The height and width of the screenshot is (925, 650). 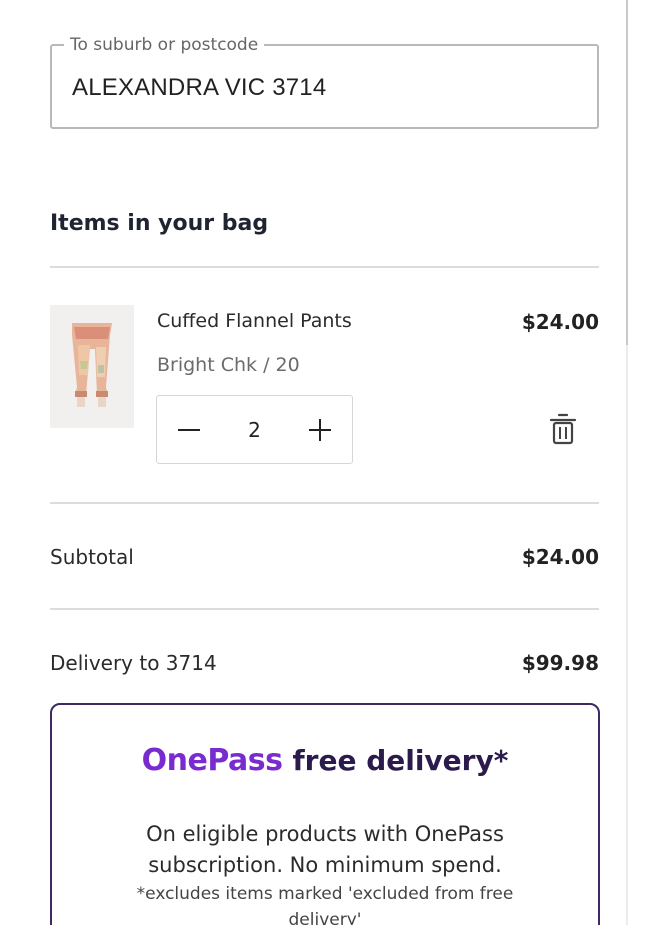 I want to click on increase-quantity-button, so click(x=320, y=429).